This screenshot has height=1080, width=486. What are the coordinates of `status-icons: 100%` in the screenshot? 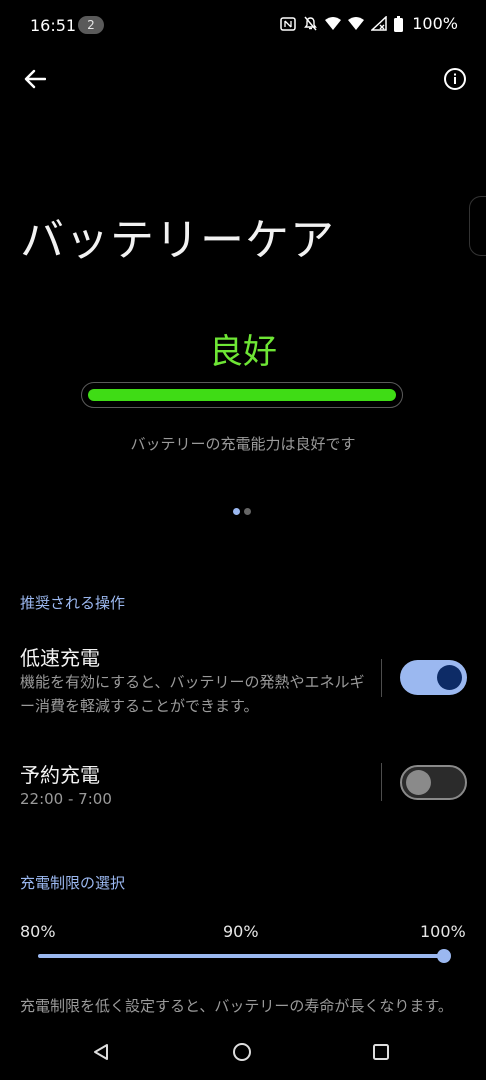 It's located at (369, 23).